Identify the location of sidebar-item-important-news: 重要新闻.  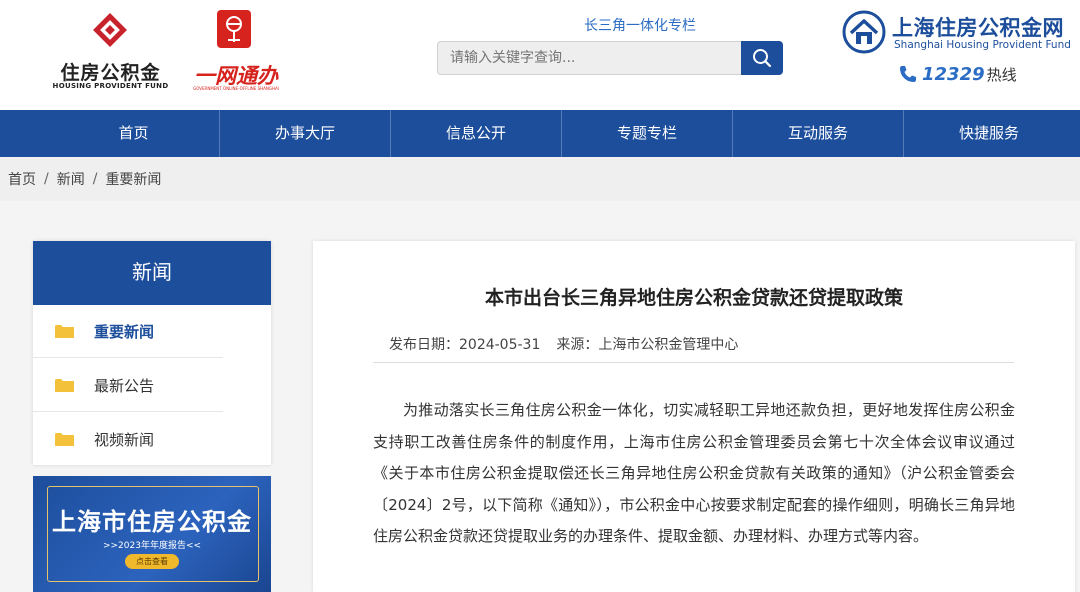
(128, 331).